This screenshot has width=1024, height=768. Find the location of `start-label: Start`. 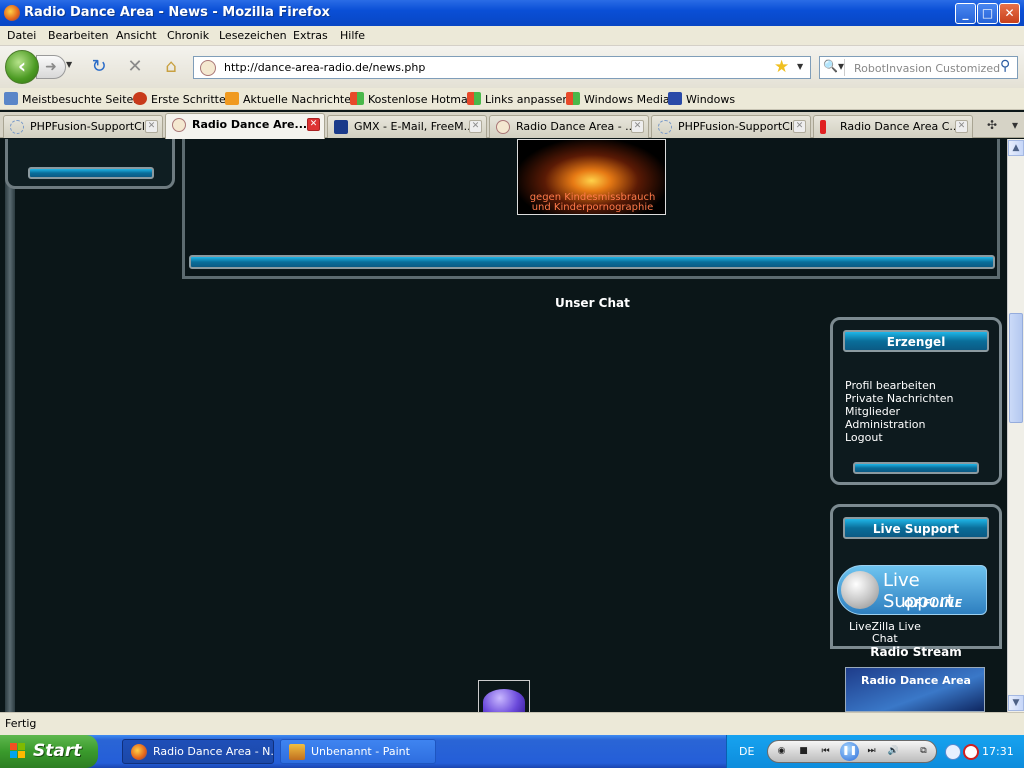

start-label: Start is located at coordinates (57, 751).